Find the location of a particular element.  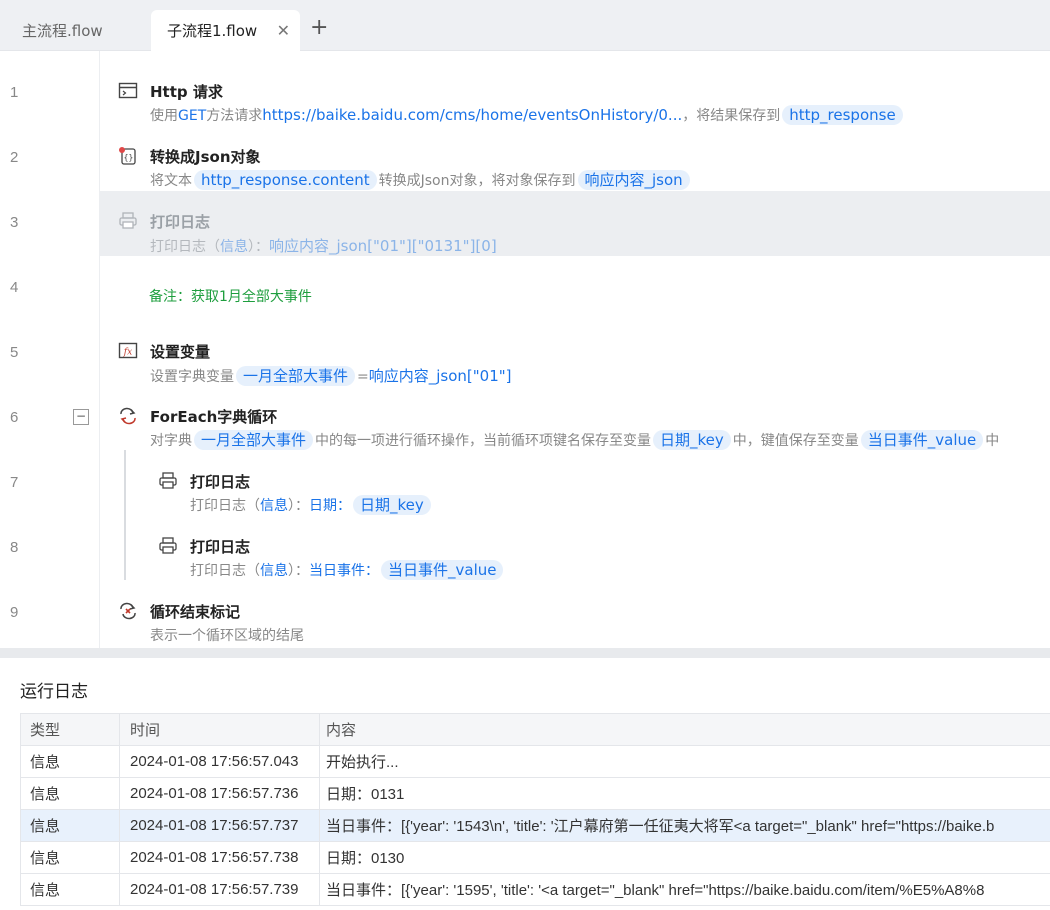

log-row: 信息 2024-01-08 17:56:57.736 日期：0131 is located at coordinates (535, 794).